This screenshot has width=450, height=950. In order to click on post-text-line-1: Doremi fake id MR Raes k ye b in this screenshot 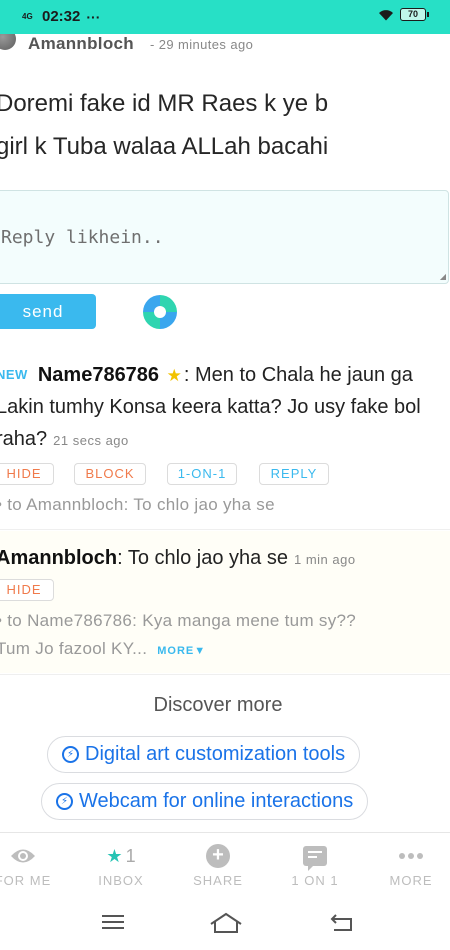, I will do `click(164, 103)`.